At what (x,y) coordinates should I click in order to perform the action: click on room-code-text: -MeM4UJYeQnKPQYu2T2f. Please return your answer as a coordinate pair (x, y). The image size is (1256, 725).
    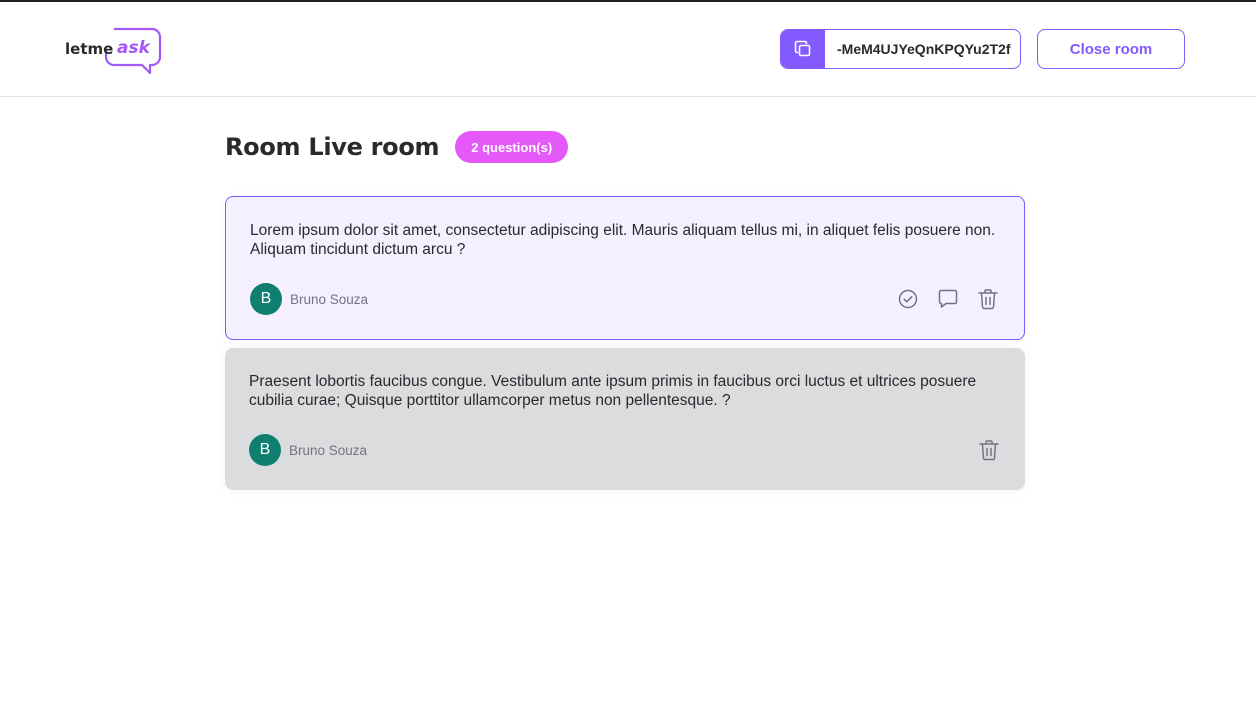
    Looking at the image, I should click on (924, 49).